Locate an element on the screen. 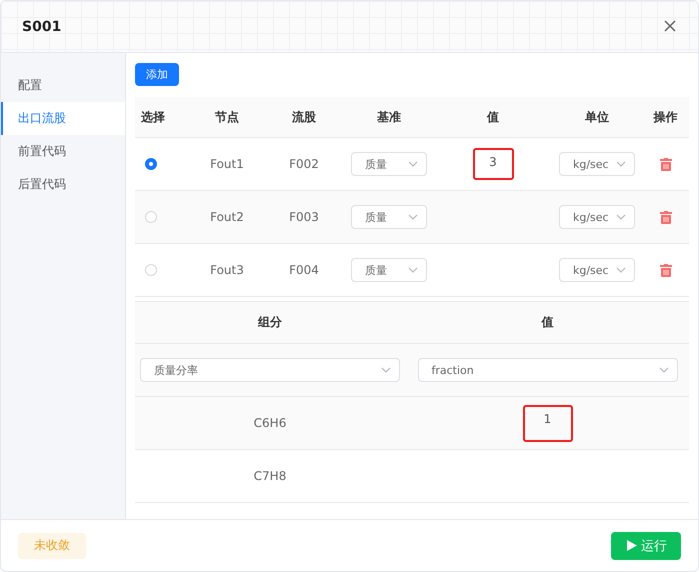 The width and height of the screenshot is (699, 572). unit-dropdown: fraction is located at coordinates (548, 370).